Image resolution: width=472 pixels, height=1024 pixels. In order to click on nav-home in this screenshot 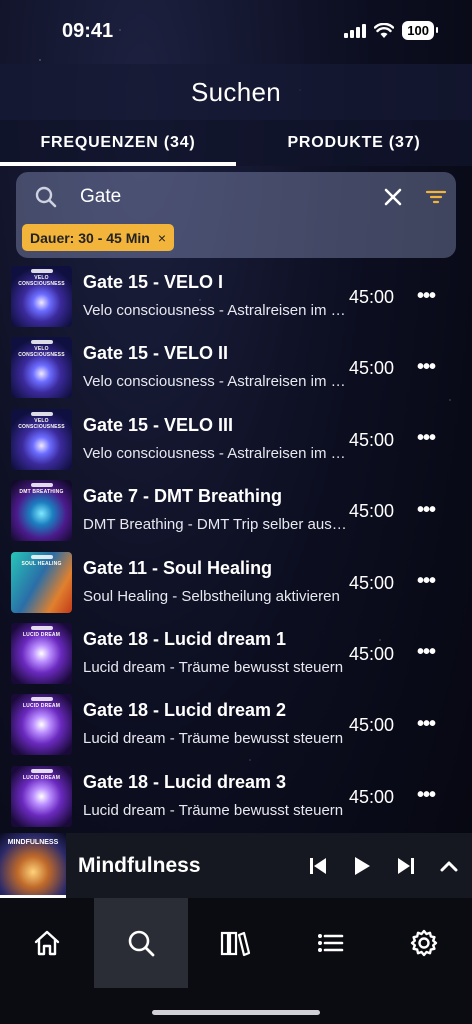, I will do `click(47, 943)`.